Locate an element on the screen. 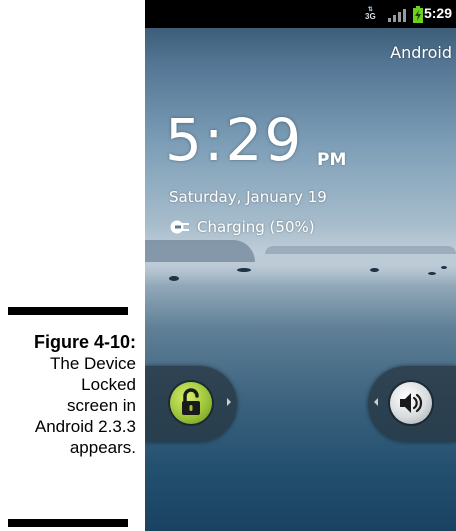 The width and height of the screenshot is (456, 531). clock-time: 5:29 is located at coordinates (234, 140).